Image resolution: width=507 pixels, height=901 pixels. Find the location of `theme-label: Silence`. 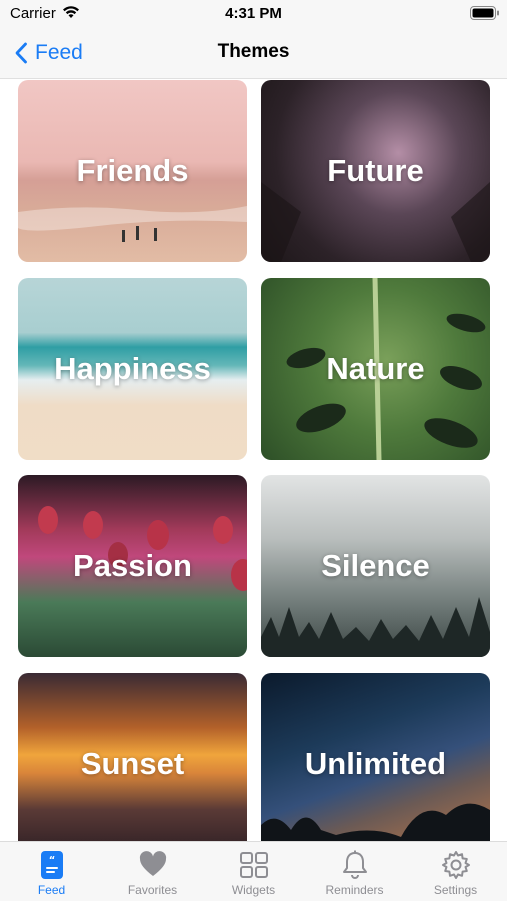

theme-label: Silence is located at coordinates (375, 565).